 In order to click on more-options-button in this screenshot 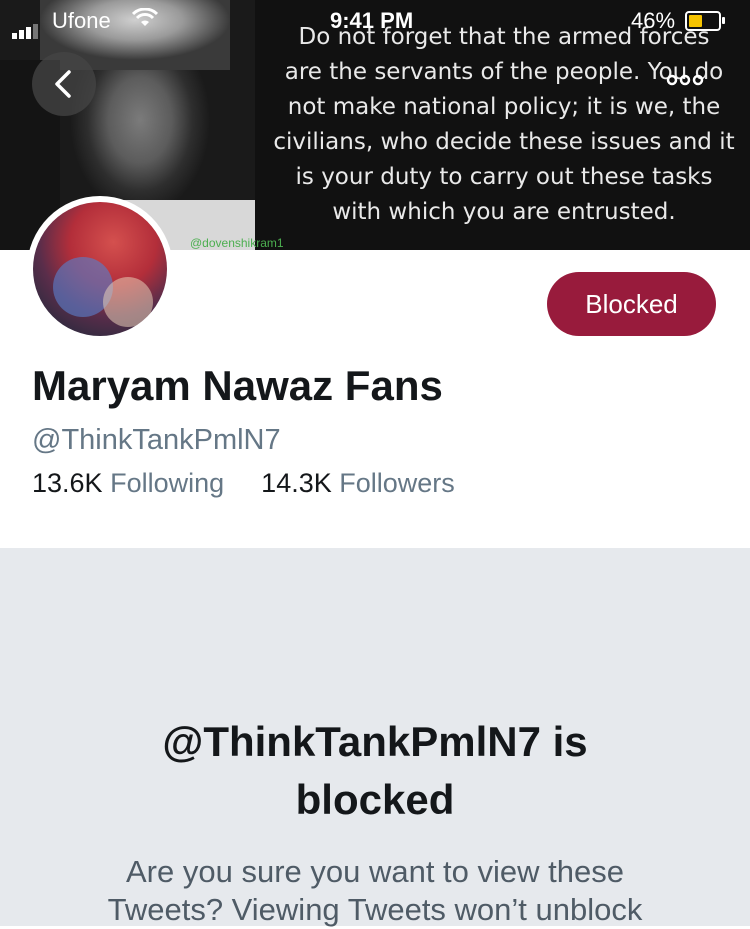, I will do `click(685, 80)`.